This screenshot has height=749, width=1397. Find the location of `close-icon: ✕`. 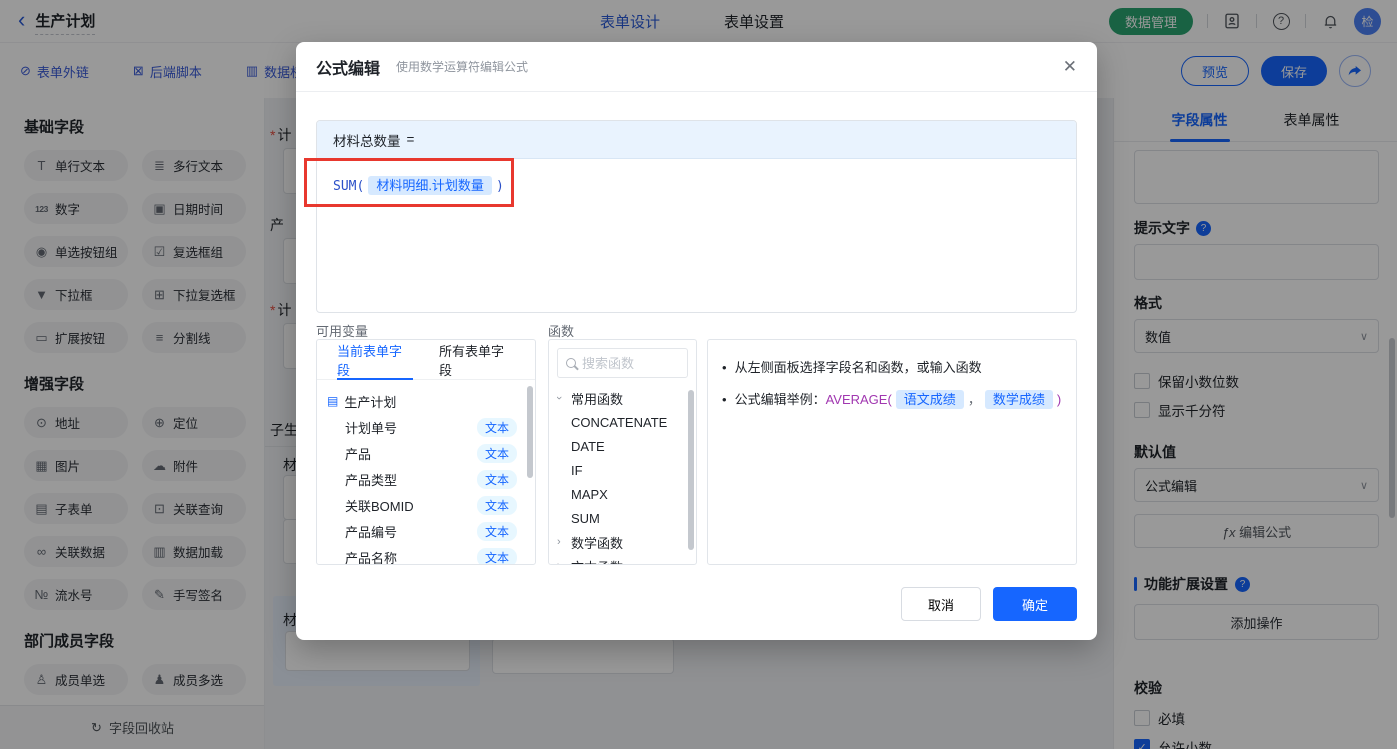

close-icon: ✕ is located at coordinates (1070, 67).